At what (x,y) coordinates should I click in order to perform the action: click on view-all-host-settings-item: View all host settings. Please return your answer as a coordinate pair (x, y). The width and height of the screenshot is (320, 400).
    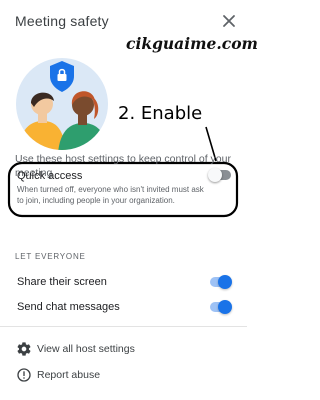
    Looking at the image, I should click on (123, 349).